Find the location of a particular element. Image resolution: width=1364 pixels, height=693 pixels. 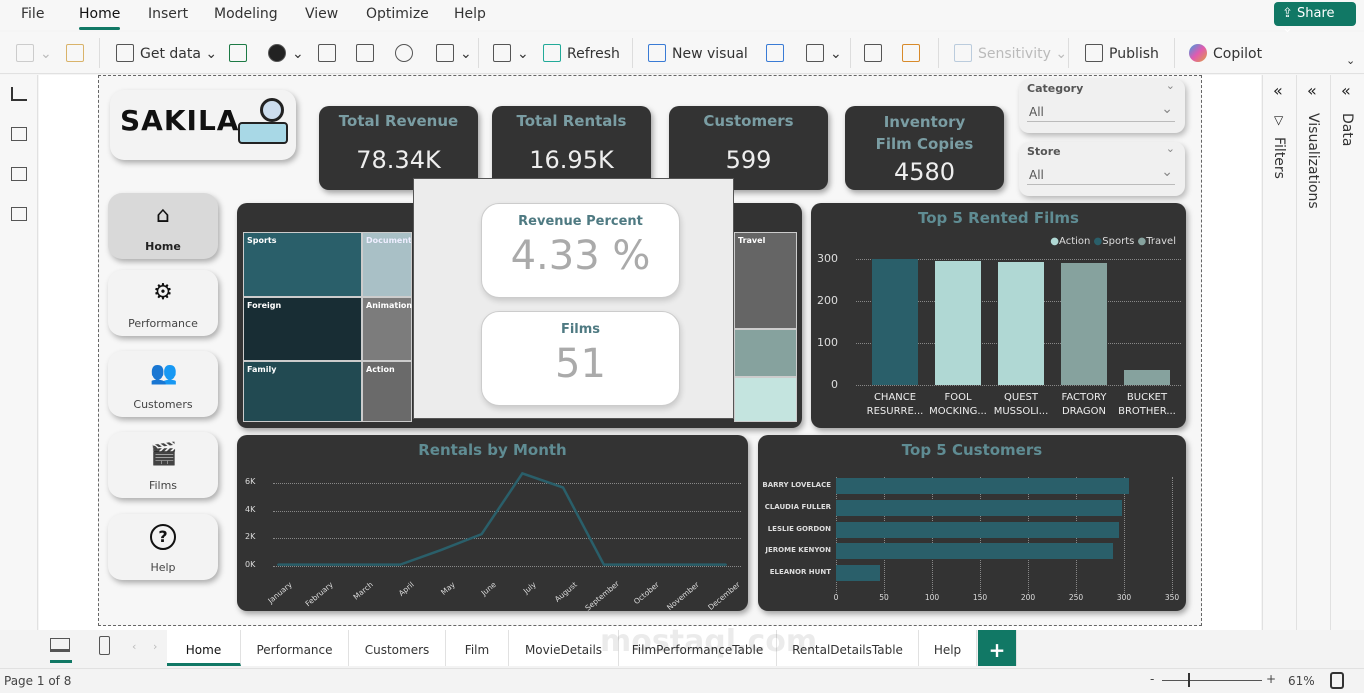

menu-insert: Insert is located at coordinates (168, 14).